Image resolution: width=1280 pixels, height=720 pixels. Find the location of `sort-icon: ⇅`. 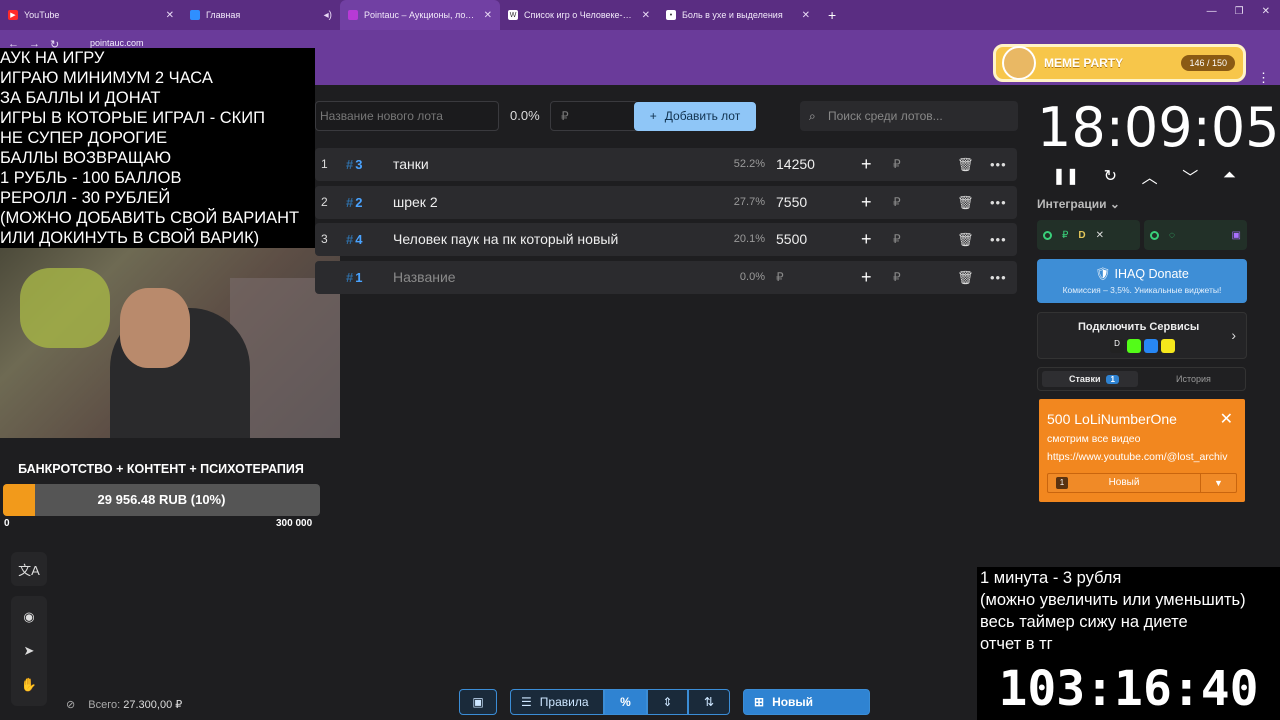

sort-icon: ⇅ is located at coordinates (709, 702).